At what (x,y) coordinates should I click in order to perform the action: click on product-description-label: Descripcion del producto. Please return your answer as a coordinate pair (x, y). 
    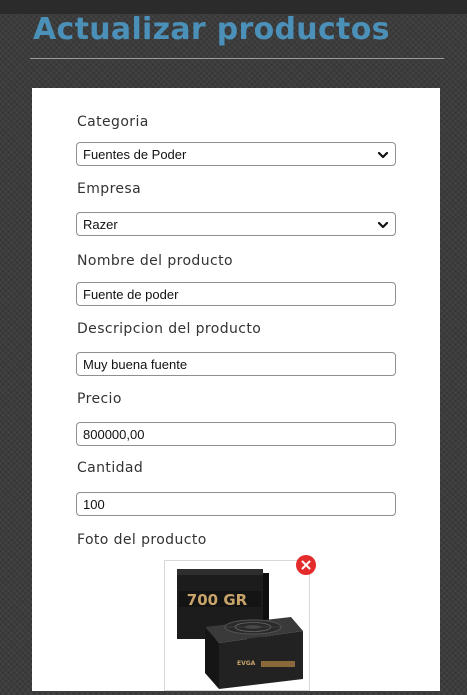
    Looking at the image, I should click on (169, 329).